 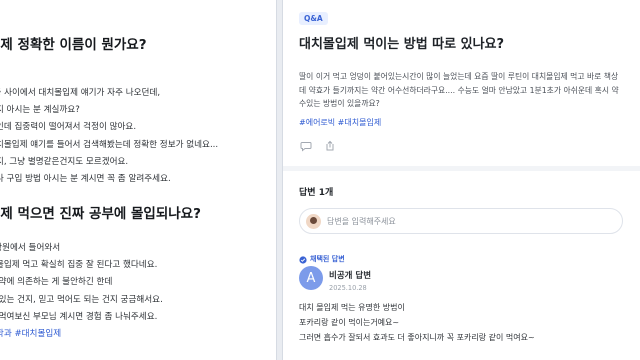 What do you see at coordinates (340, 122) in the screenshot?
I see `question-hashtags: #에어로빅 #대치몰입제` at bounding box center [340, 122].